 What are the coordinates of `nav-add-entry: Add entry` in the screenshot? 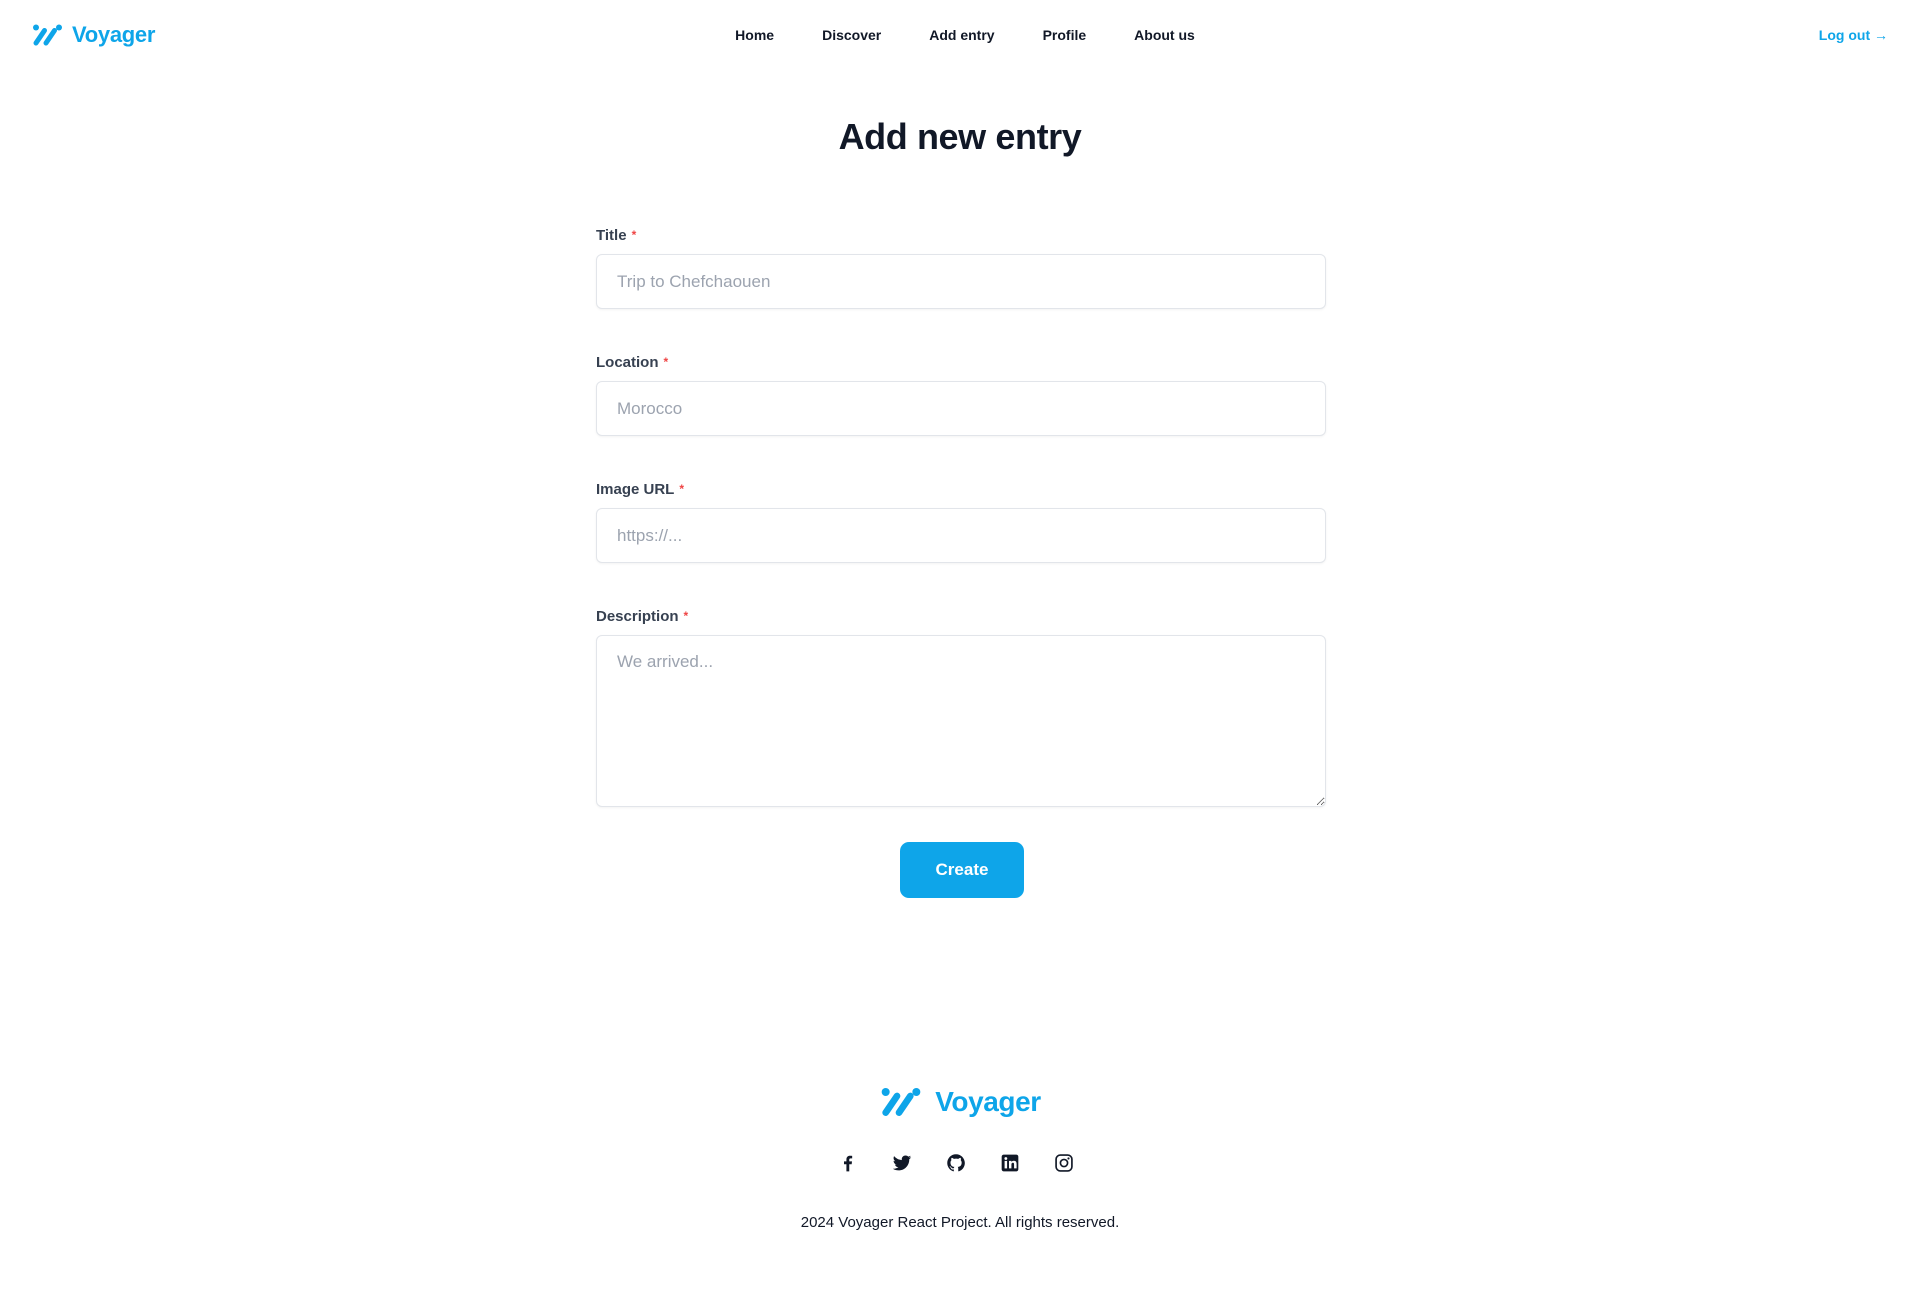 It's located at (961, 35).